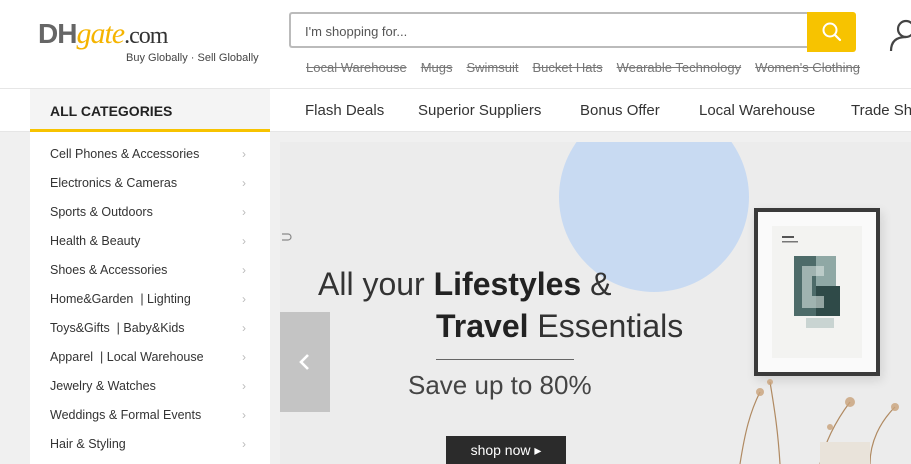  I want to click on nav-flash-deals: Flash Deals, so click(344, 110).